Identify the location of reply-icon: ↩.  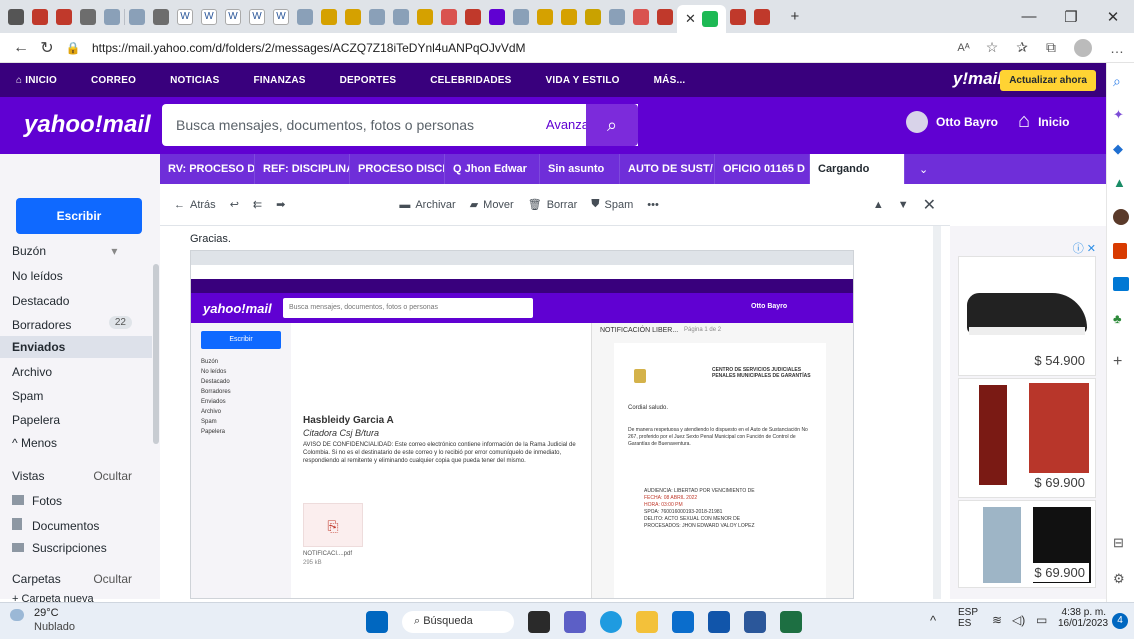
(234, 204).